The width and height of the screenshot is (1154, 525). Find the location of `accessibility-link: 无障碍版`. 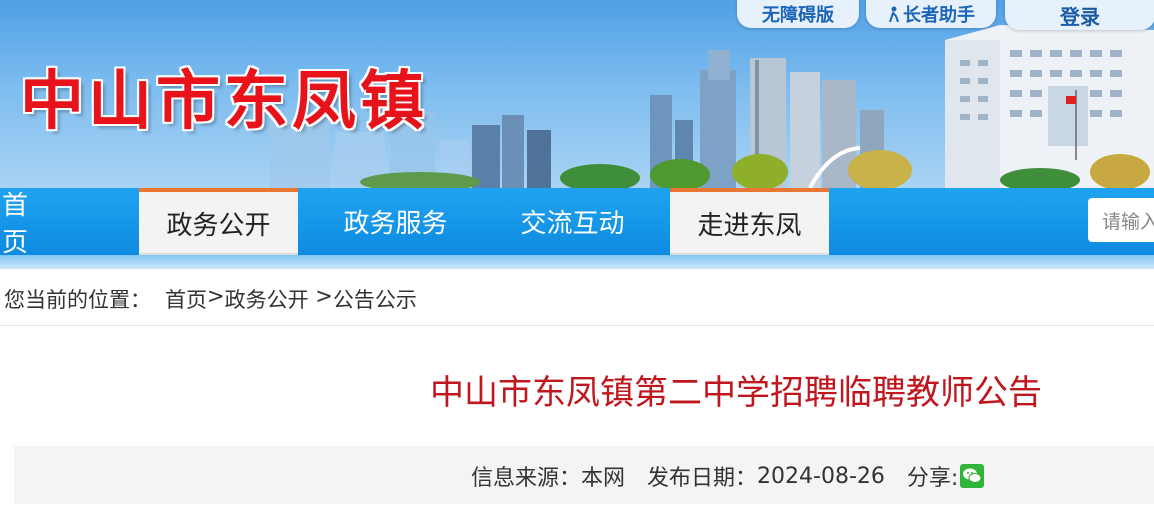

accessibility-link: 无障碍版 is located at coordinates (798, 14).